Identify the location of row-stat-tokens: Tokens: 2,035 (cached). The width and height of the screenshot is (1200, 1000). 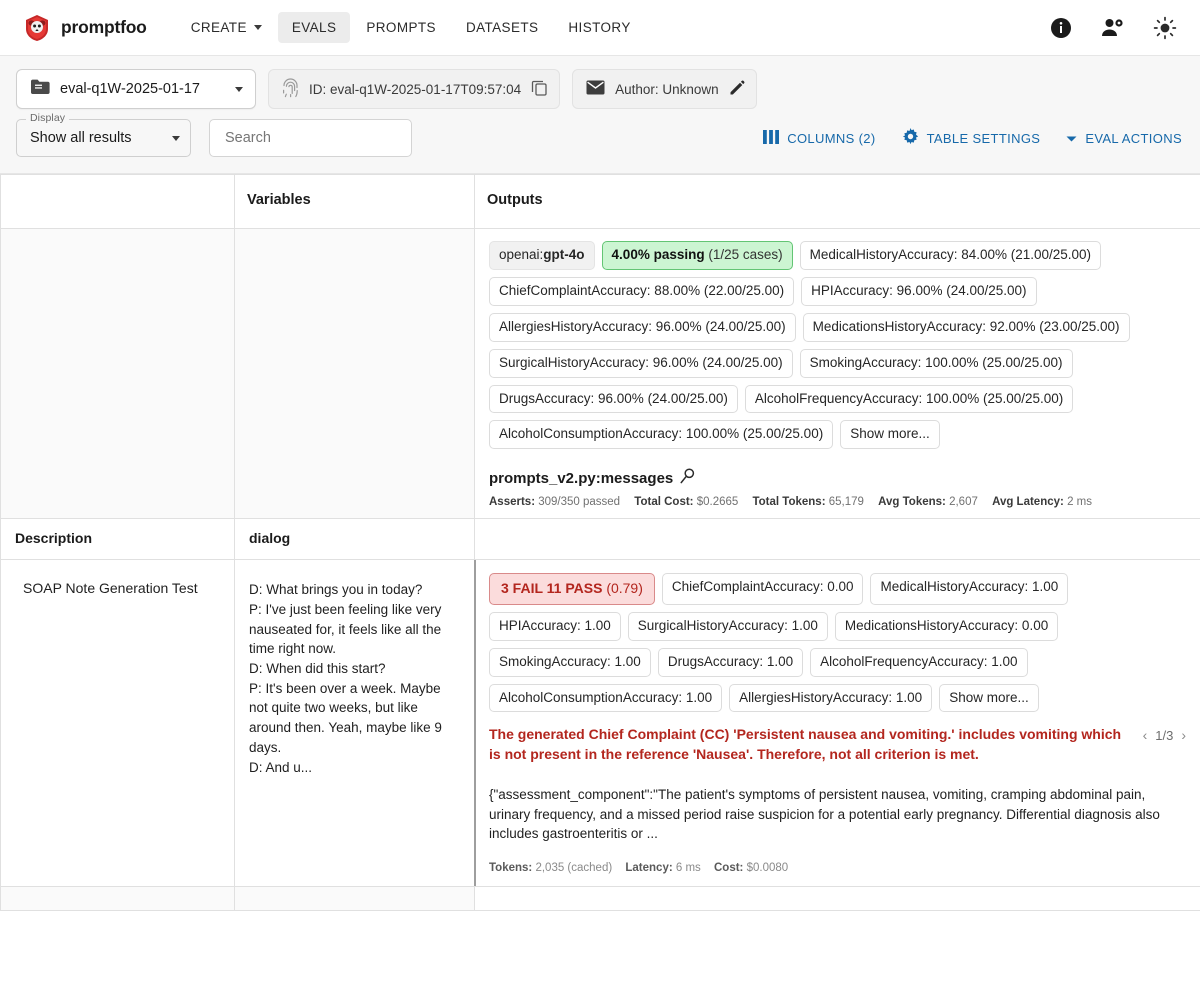
(550, 868).